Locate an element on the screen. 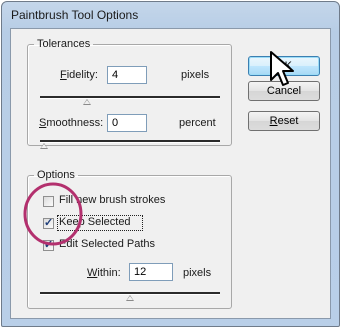  arrow-cursor-icon is located at coordinates (282, 68).